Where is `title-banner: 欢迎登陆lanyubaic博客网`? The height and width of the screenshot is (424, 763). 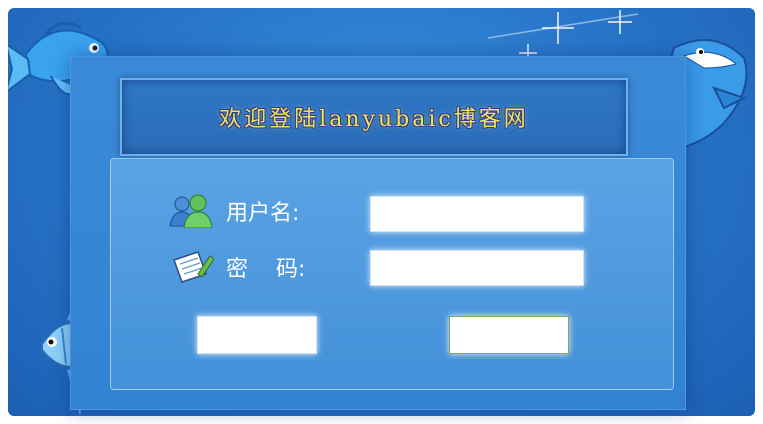
title-banner: 欢迎登陆lanyubaic博客网 is located at coordinates (374, 117).